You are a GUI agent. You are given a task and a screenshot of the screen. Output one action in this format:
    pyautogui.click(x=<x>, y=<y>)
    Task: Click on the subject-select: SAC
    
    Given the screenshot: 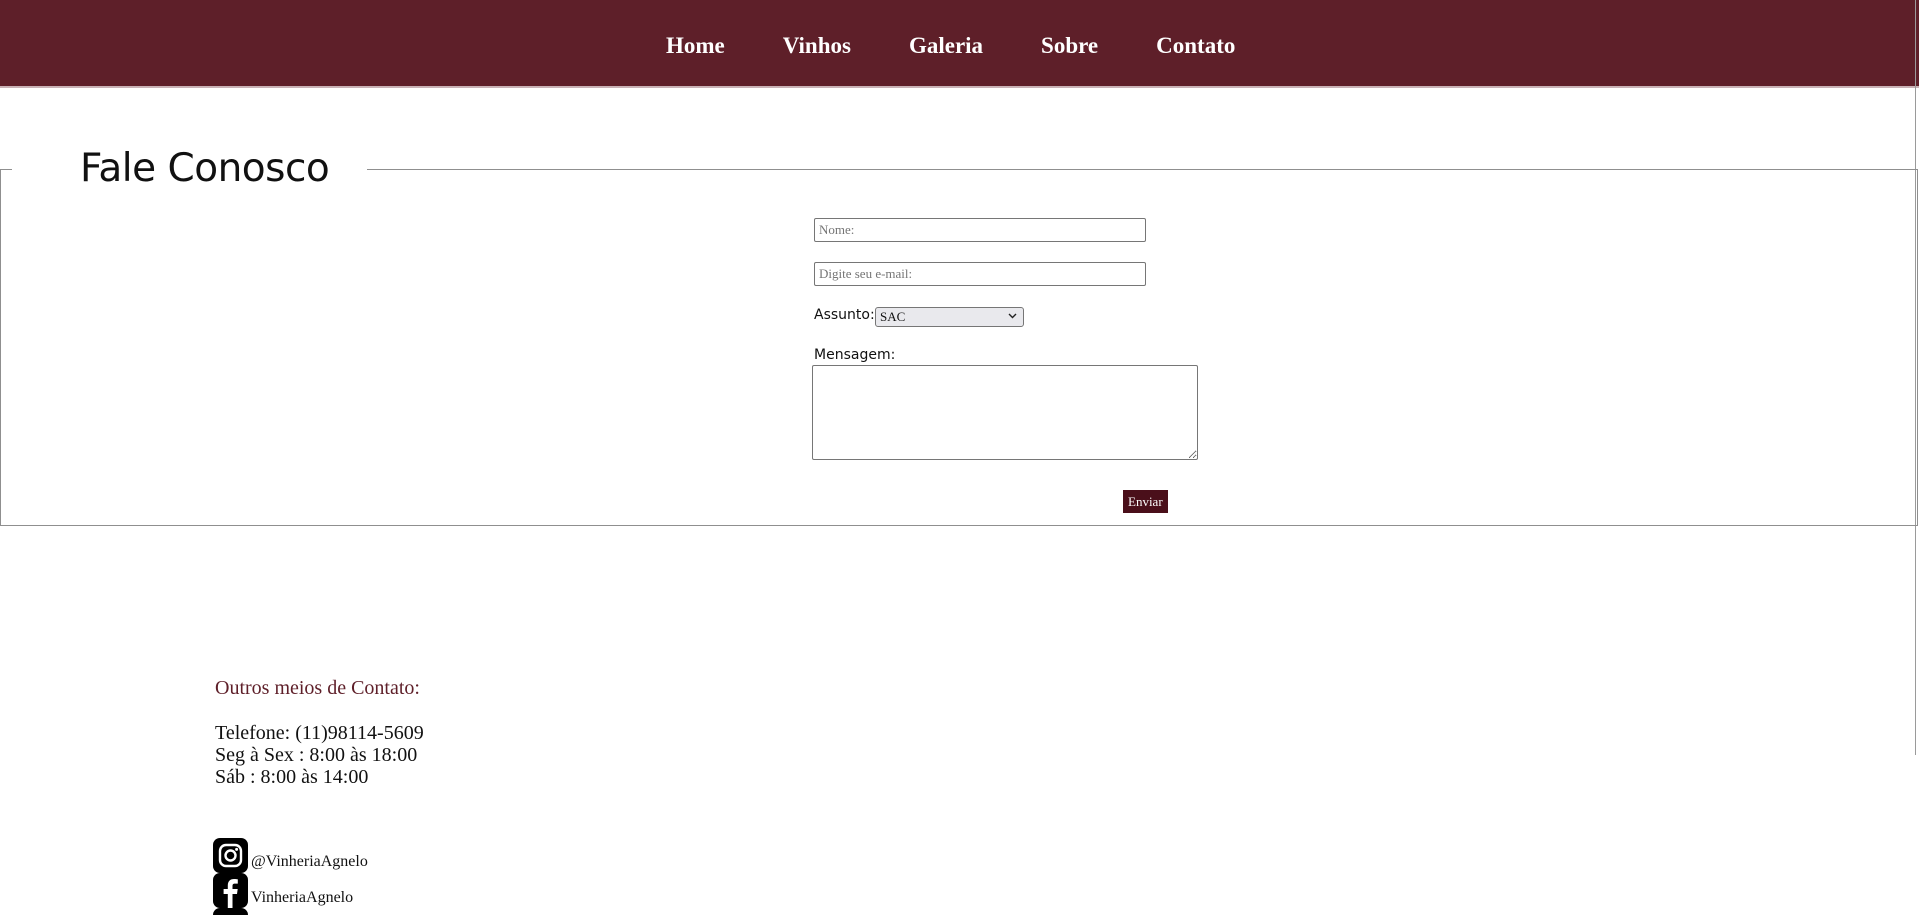 What is the action you would take?
    pyautogui.click(x=949, y=317)
    